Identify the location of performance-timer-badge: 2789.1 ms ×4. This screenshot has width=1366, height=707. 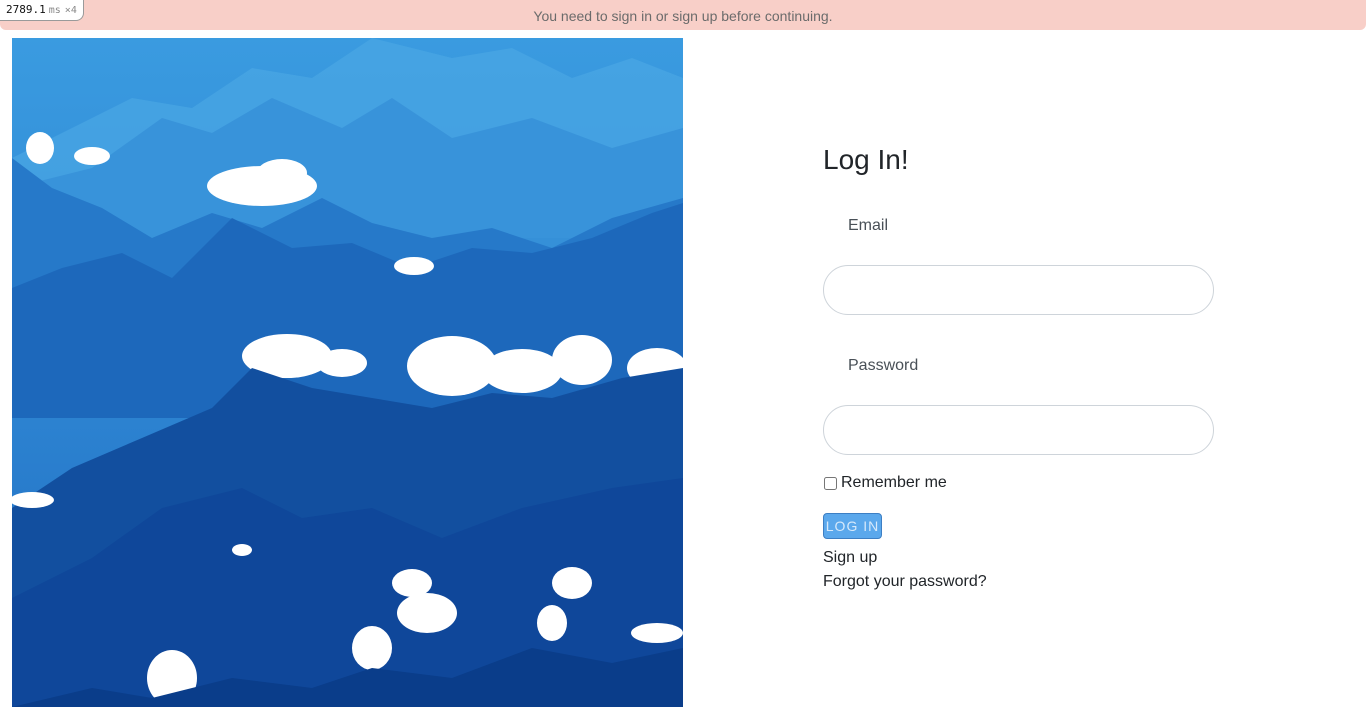
(42, 10).